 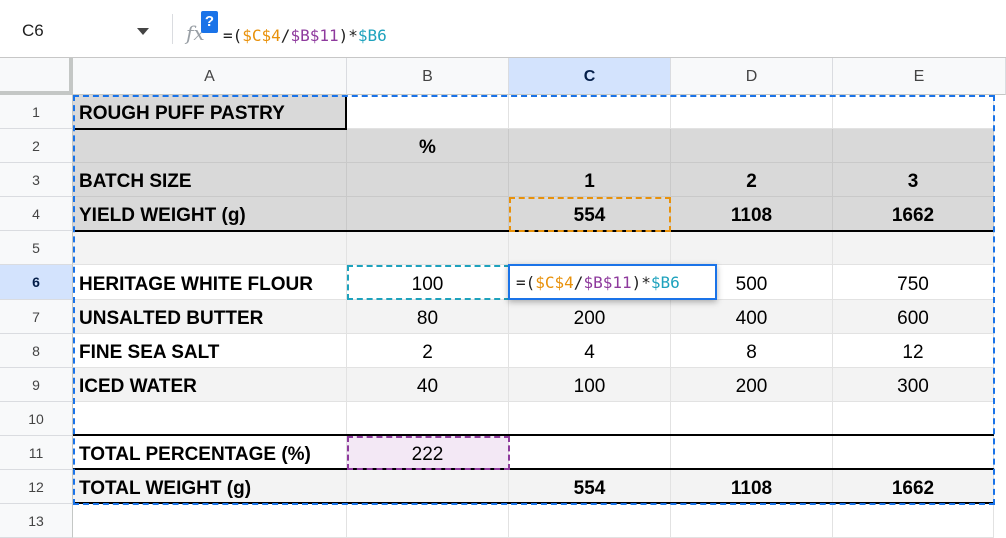 I want to click on cell-c8: 4, so click(x=590, y=351).